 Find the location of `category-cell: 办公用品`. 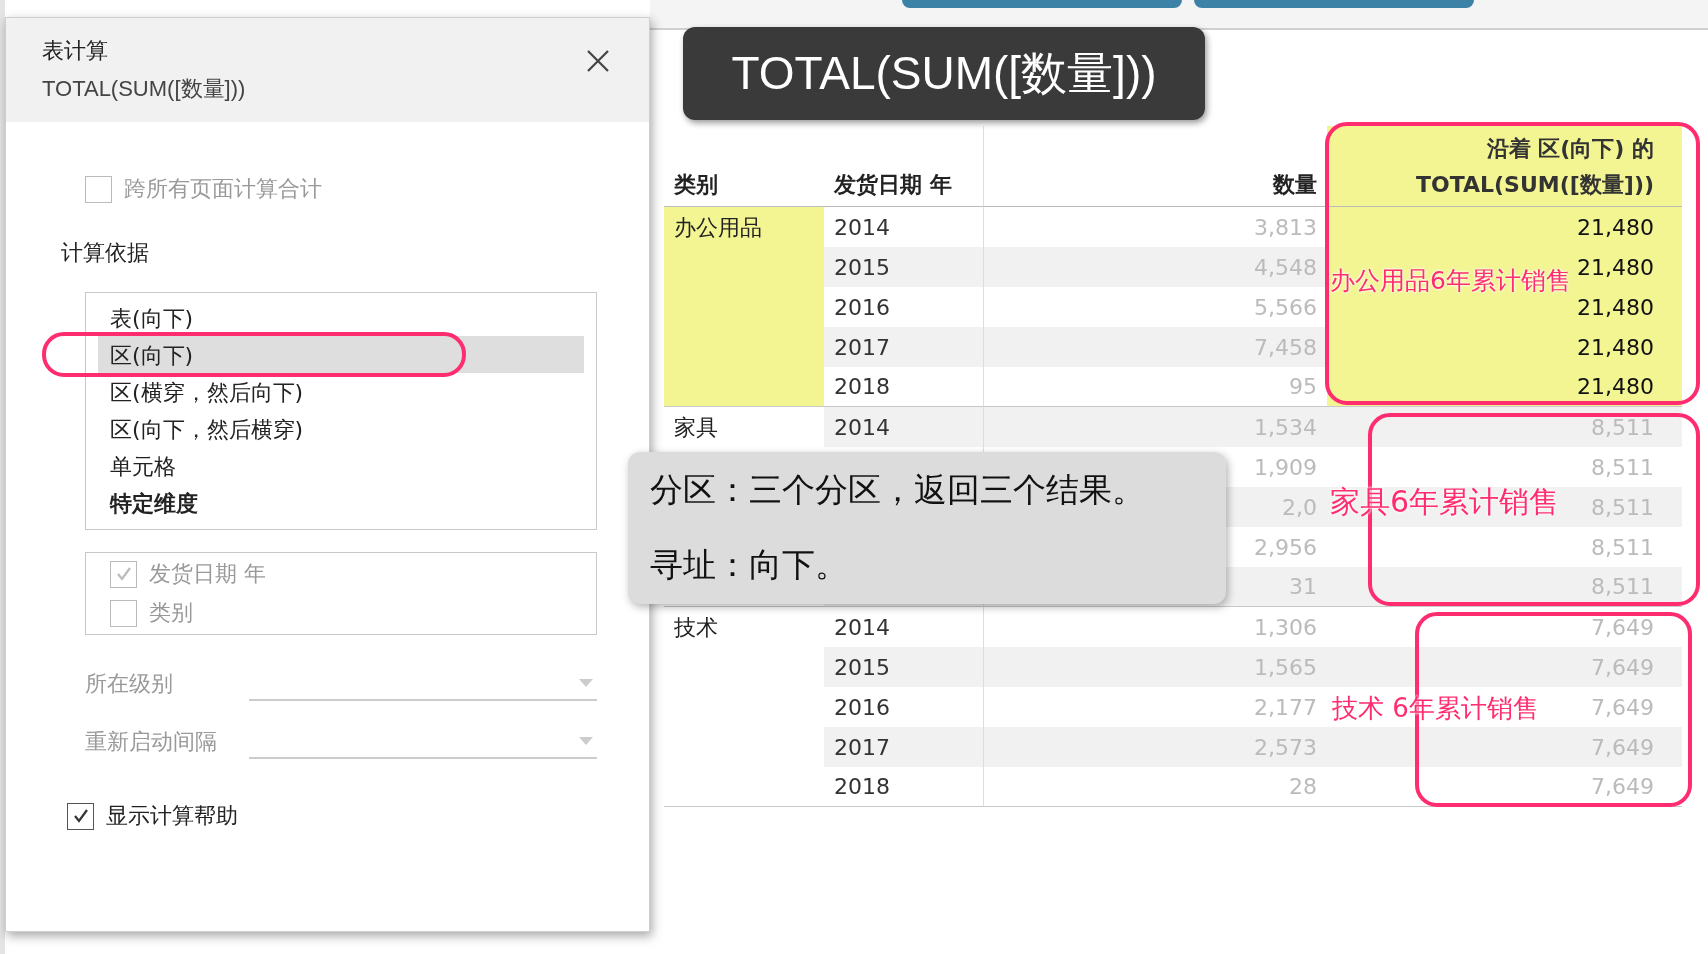

category-cell: 办公用品 is located at coordinates (744, 307).